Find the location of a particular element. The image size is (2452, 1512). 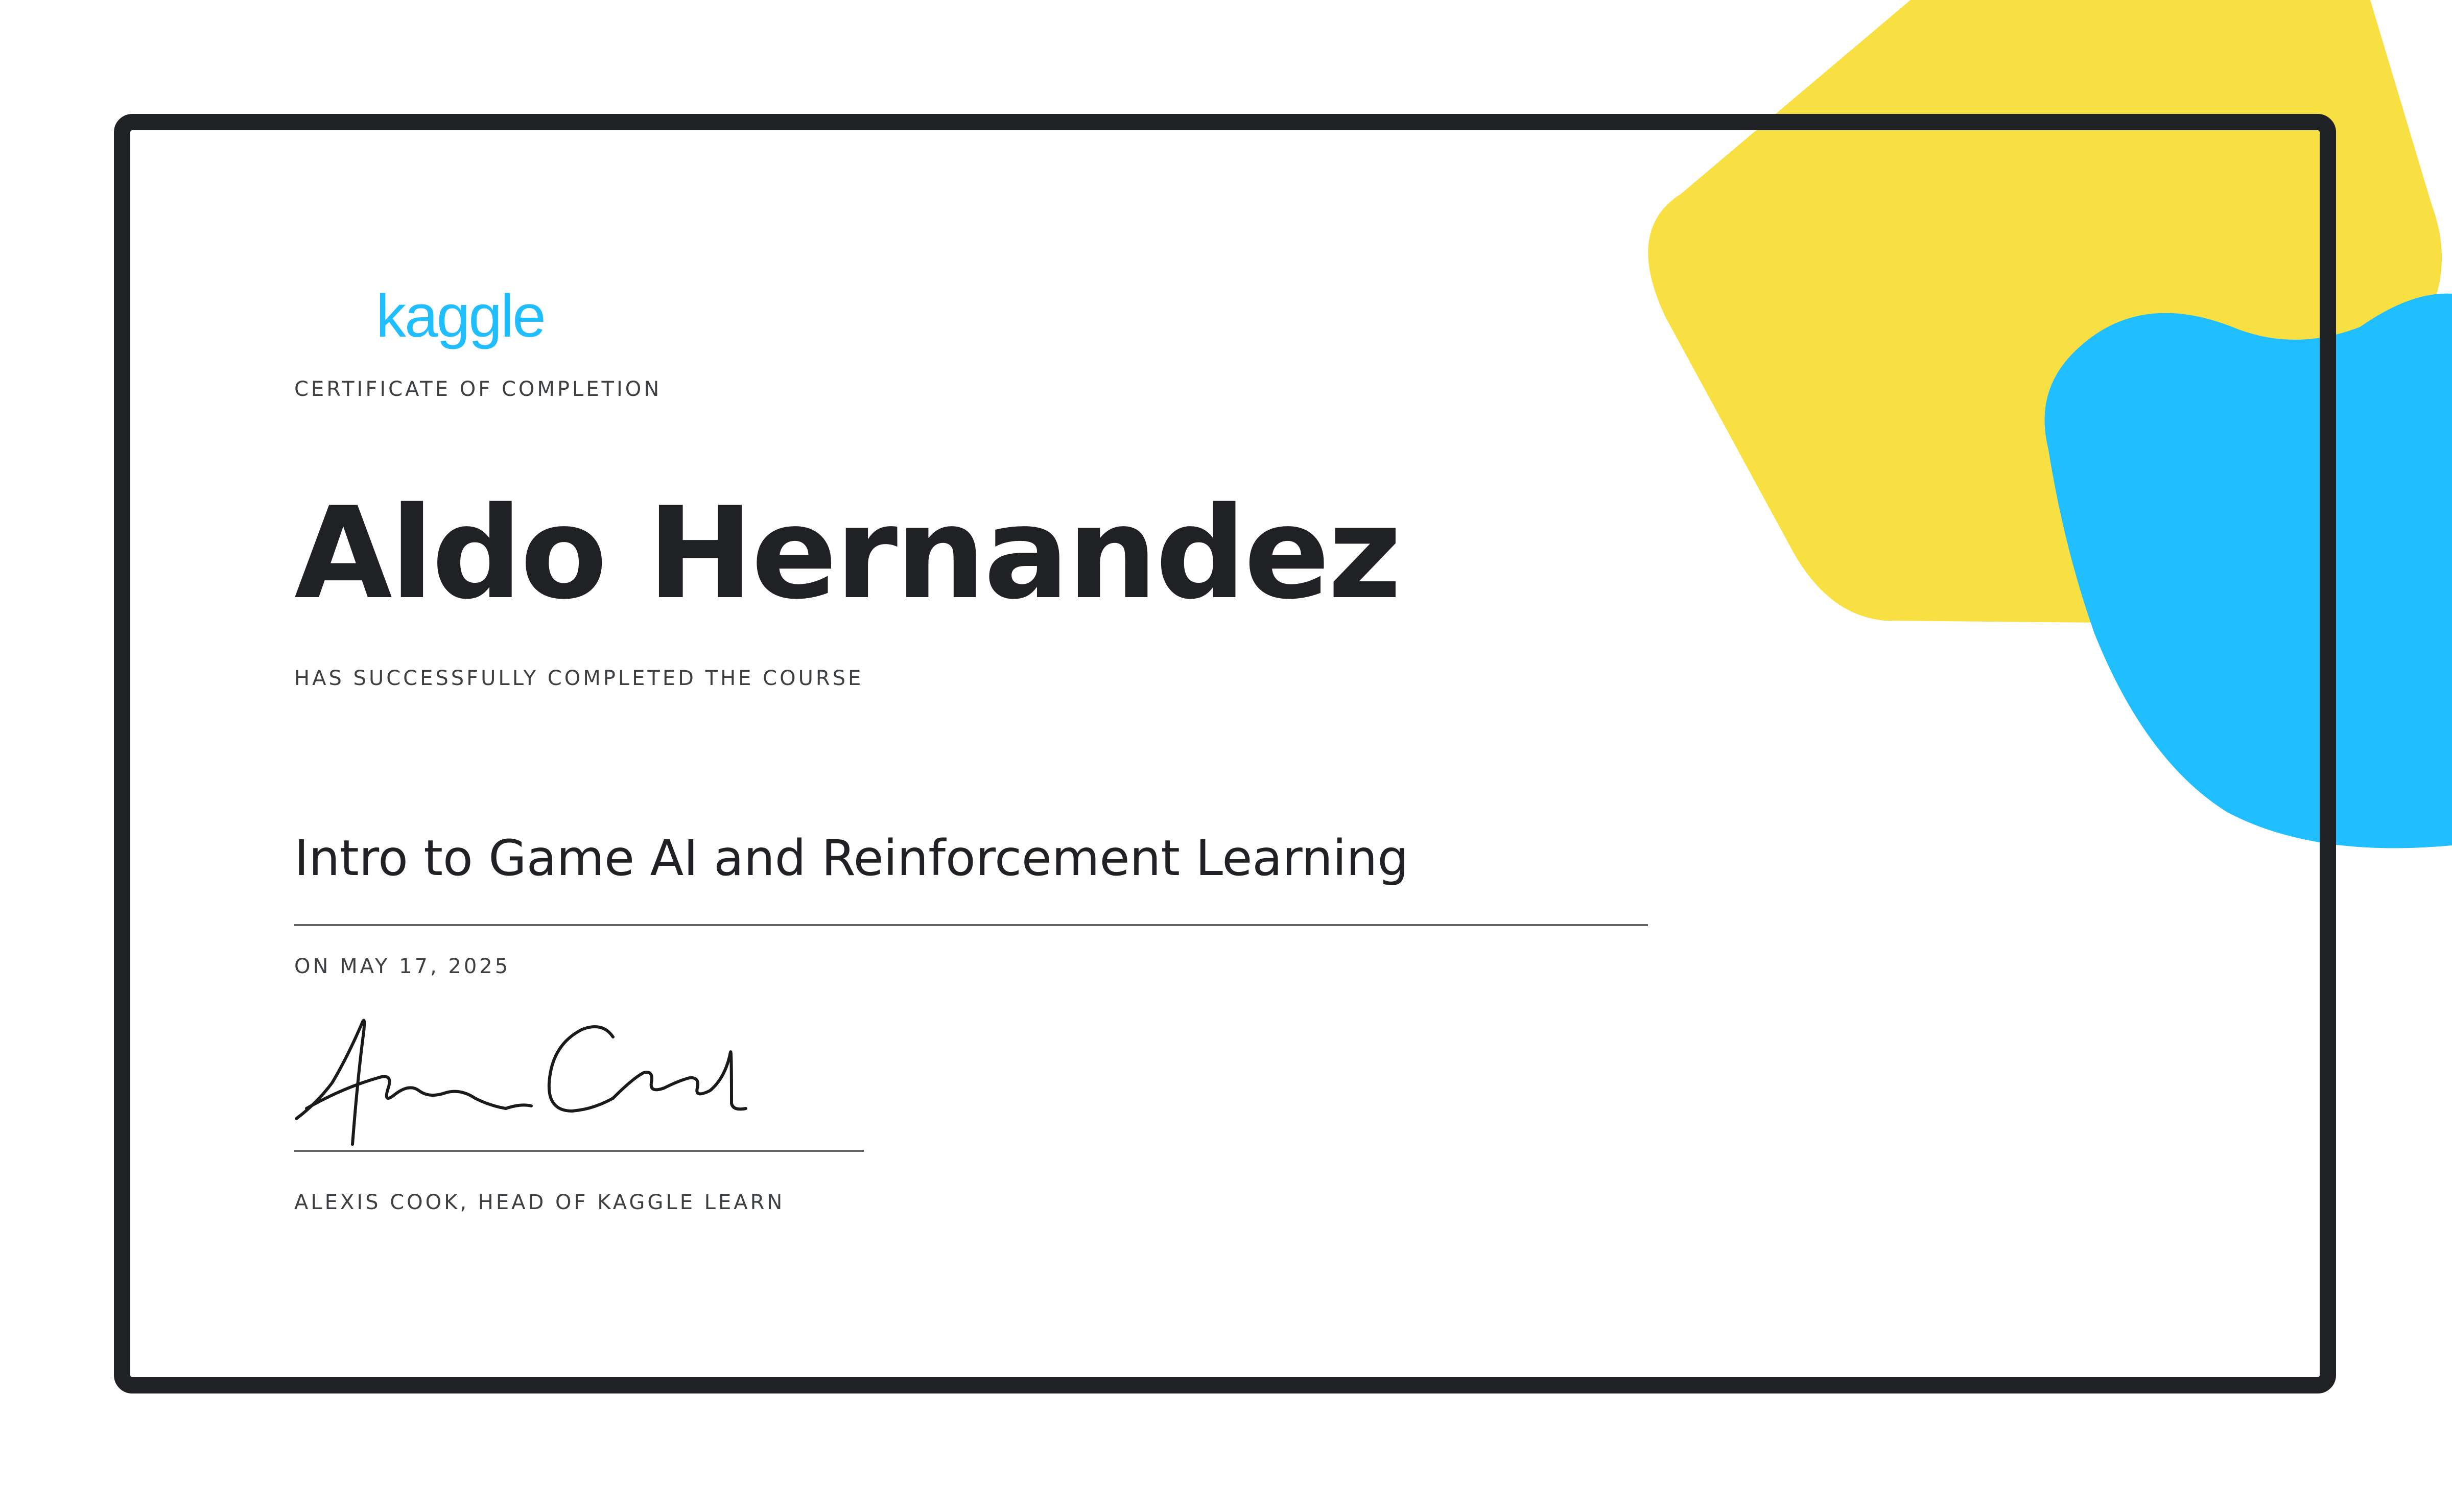

course-divider is located at coordinates (971, 925).